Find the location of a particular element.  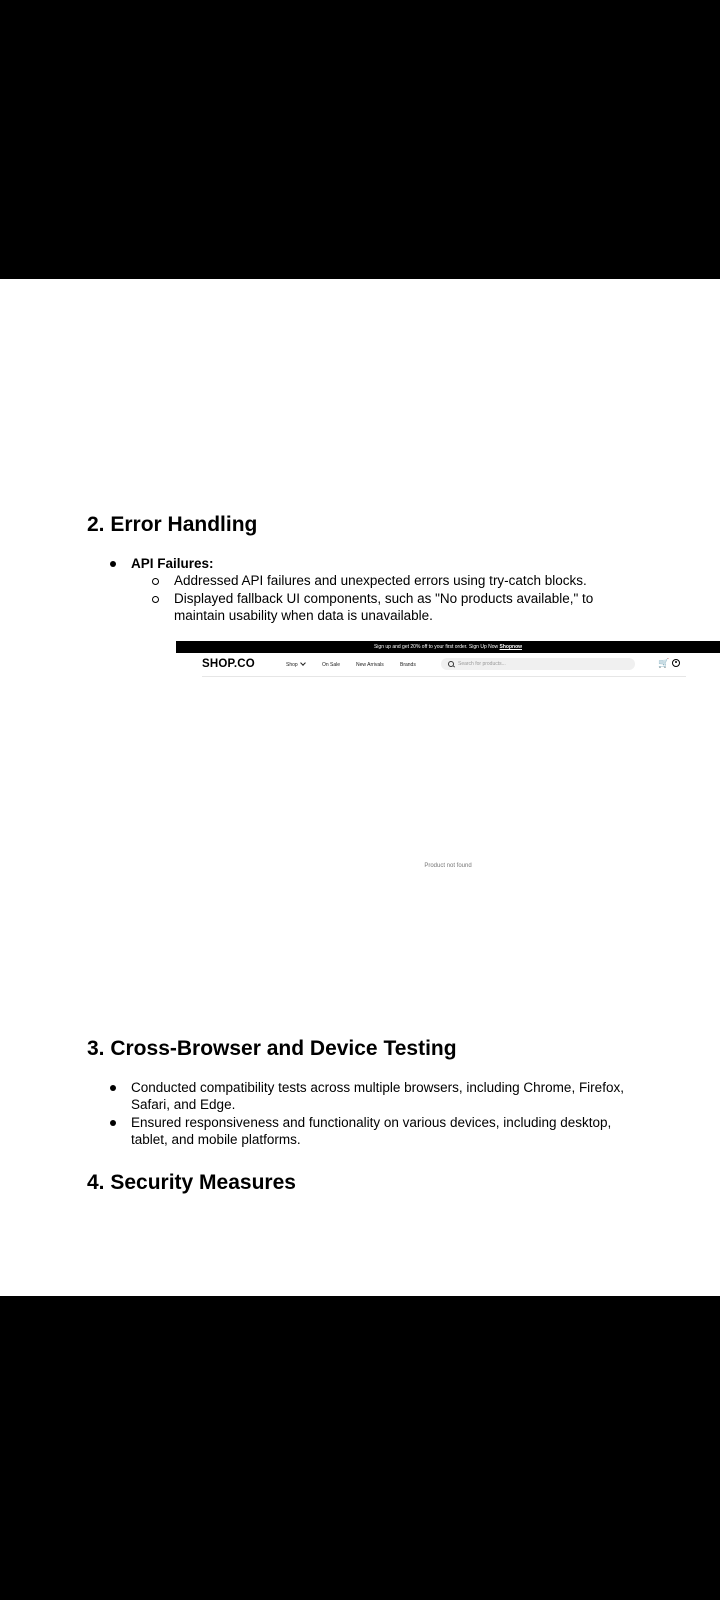

section-heading-security: 4. Security Measures is located at coordinates (191, 1182).